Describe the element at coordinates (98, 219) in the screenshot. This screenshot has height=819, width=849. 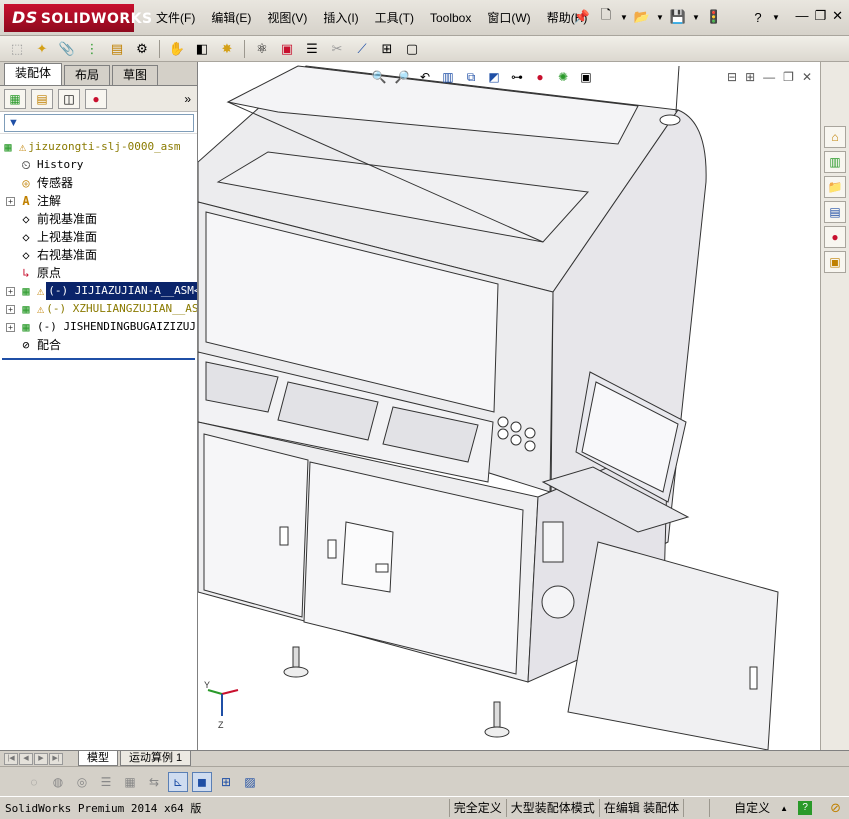
I see `tree-item-front-plane: ◇ 前视基准面` at that location.